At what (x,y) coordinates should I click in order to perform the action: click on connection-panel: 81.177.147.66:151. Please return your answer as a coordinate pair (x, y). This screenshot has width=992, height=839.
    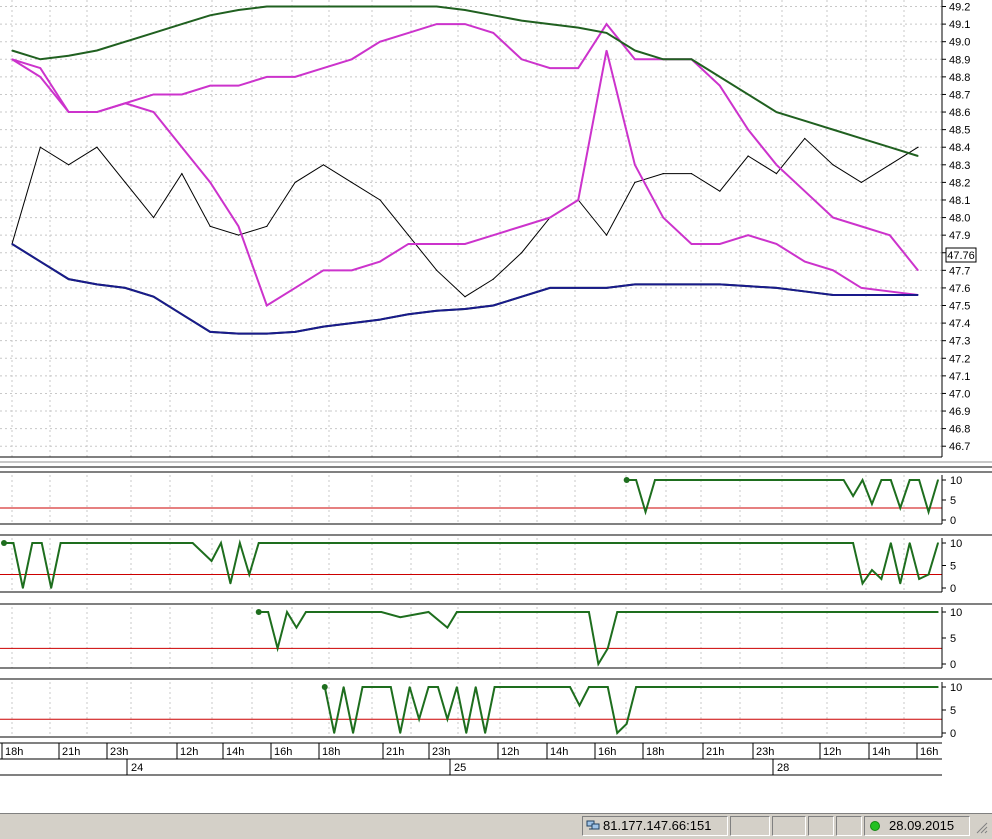
    Looking at the image, I should click on (655, 826).